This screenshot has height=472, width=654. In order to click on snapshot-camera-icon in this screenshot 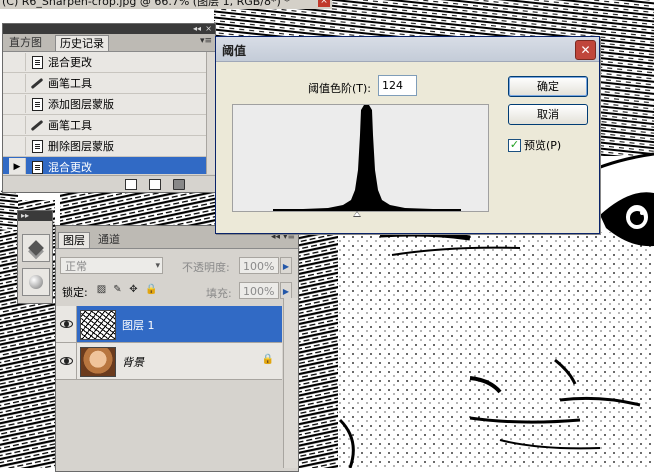, I will do `click(155, 184)`.